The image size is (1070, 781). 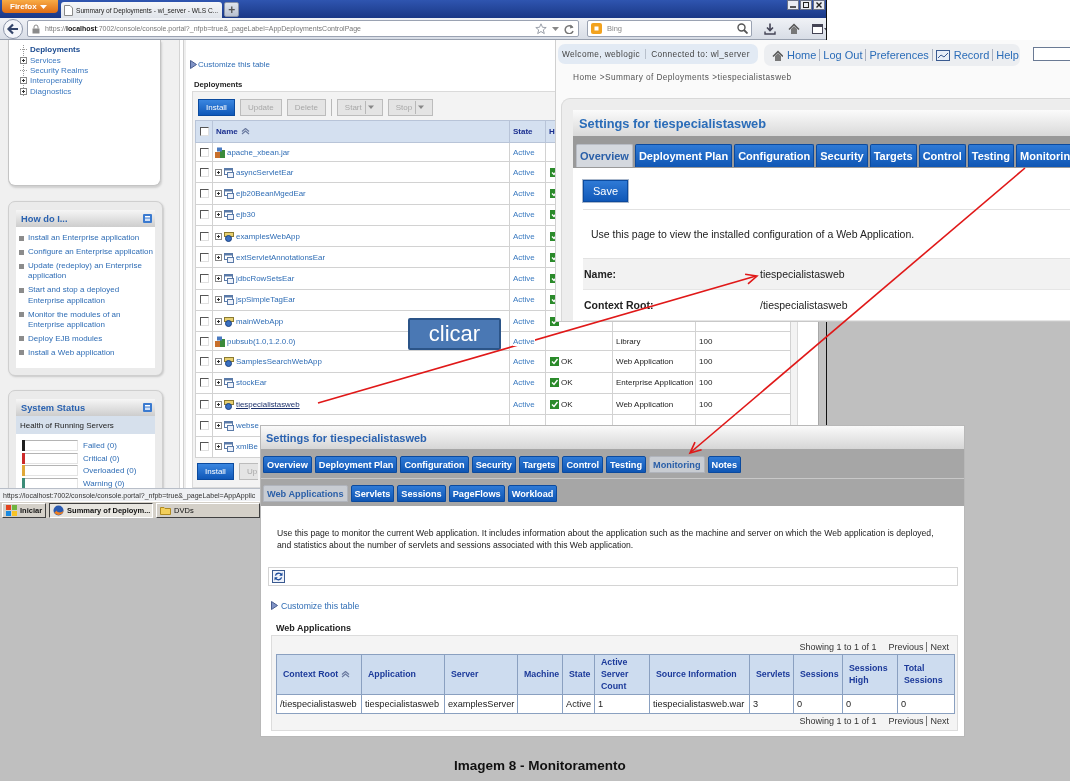 What do you see at coordinates (926, 674) in the screenshot?
I see `column-header: Total Sessions` at bounding box center [926, 674].